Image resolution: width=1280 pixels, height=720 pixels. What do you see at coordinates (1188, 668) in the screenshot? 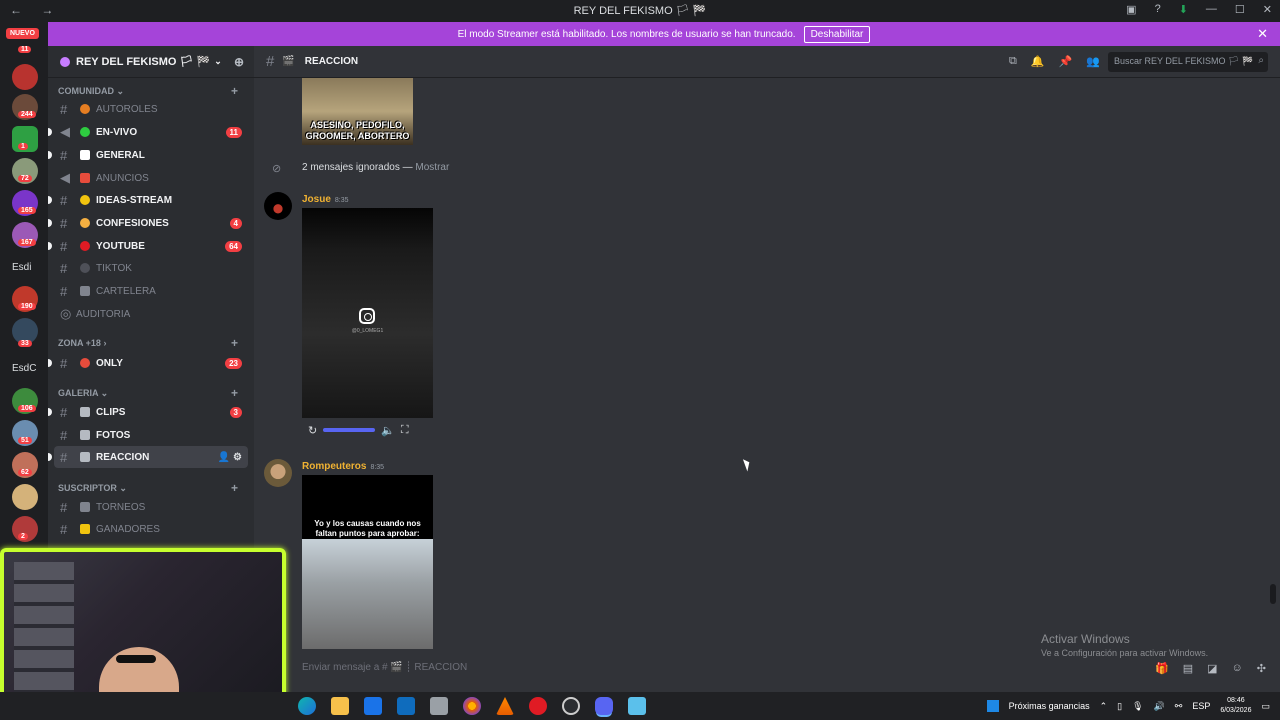
I see `gif-icon: ▤` at bounding box center [1188, 668].